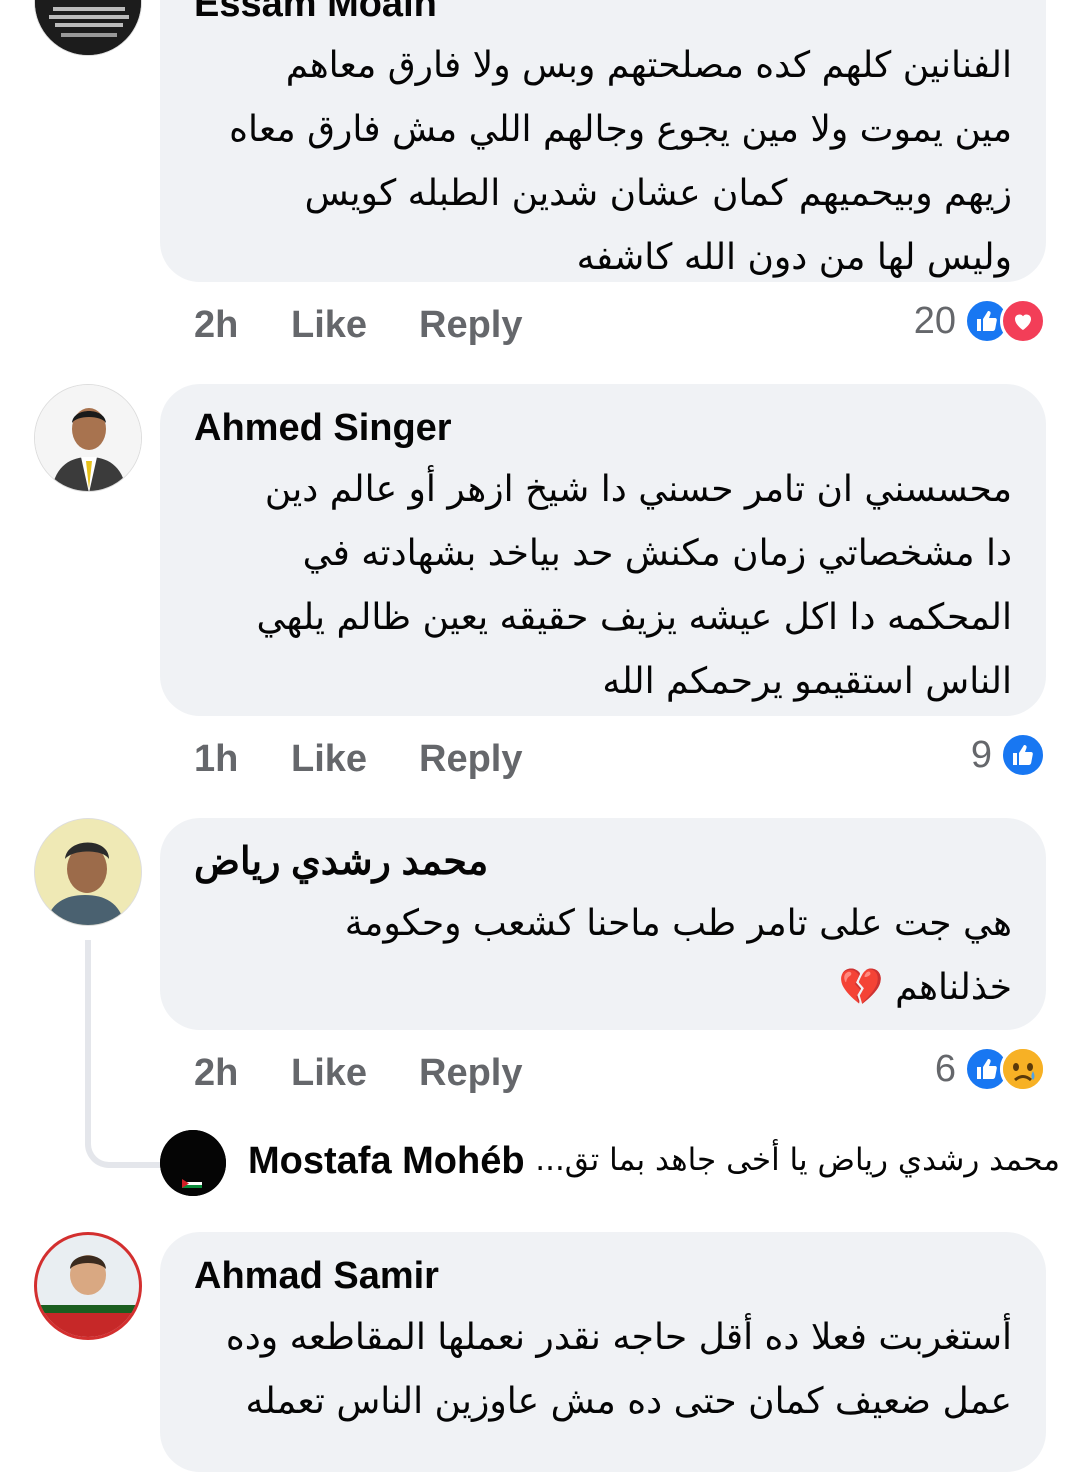 This screenshot has width=1080, height=1472. I want to click on reaction-count: 20, so click(934, 320).